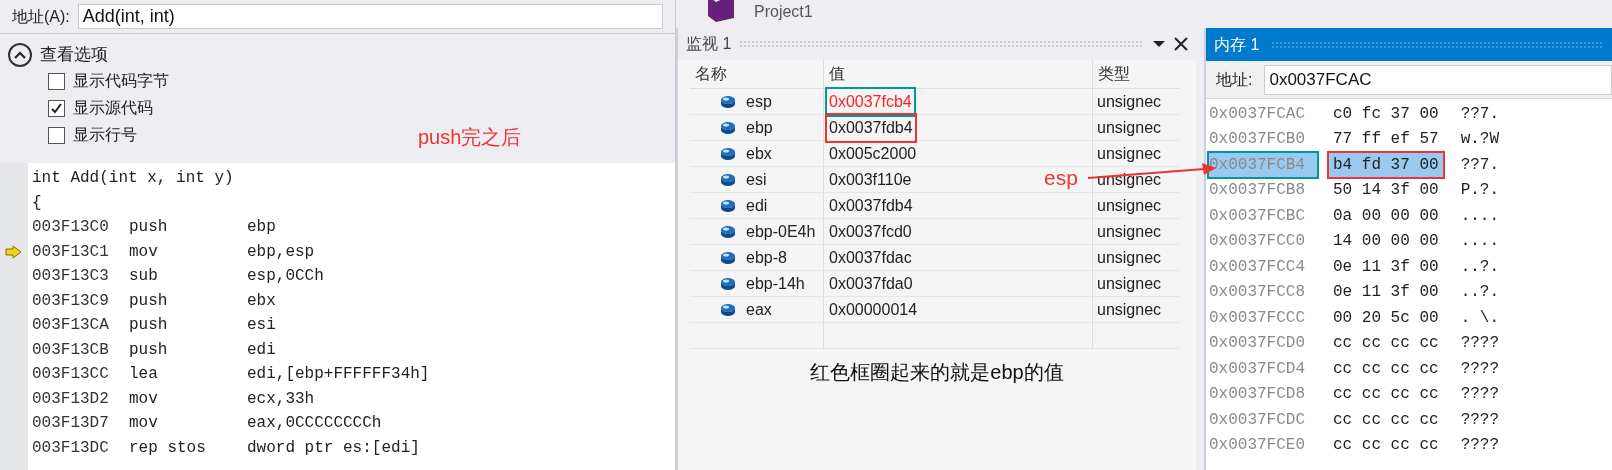 The image size is (1612, 470). What do you see at coordinates (168, 448) in the screenshot?
I see `instruction-opcode: rep stos` at bounding box center [168, 448].